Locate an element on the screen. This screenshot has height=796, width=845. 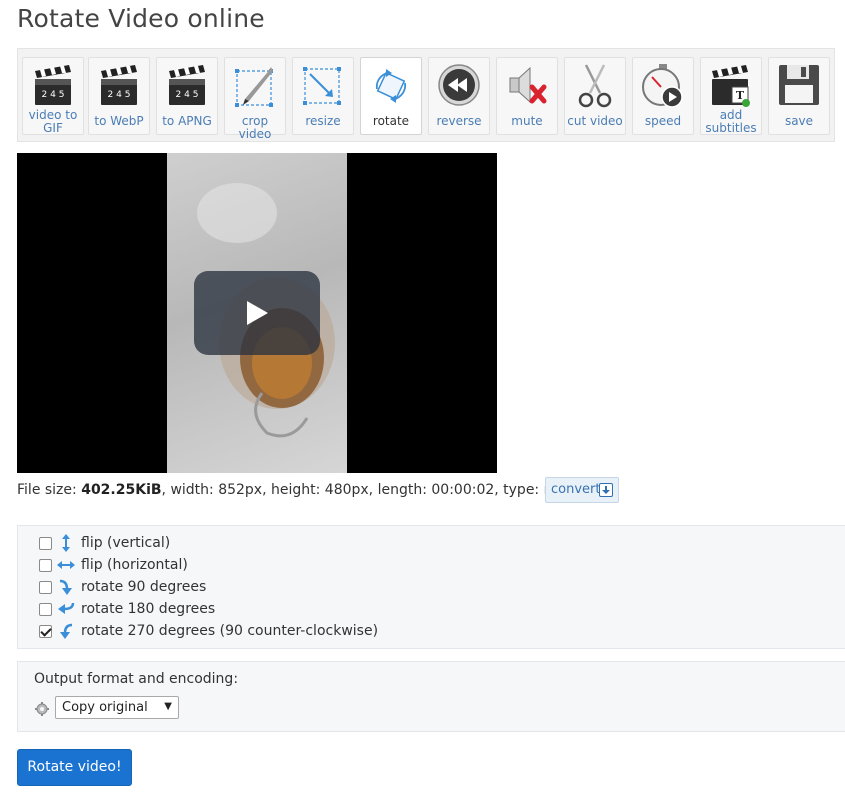
option-label: rotate 180 degrees is located at coordinates (148, 609).